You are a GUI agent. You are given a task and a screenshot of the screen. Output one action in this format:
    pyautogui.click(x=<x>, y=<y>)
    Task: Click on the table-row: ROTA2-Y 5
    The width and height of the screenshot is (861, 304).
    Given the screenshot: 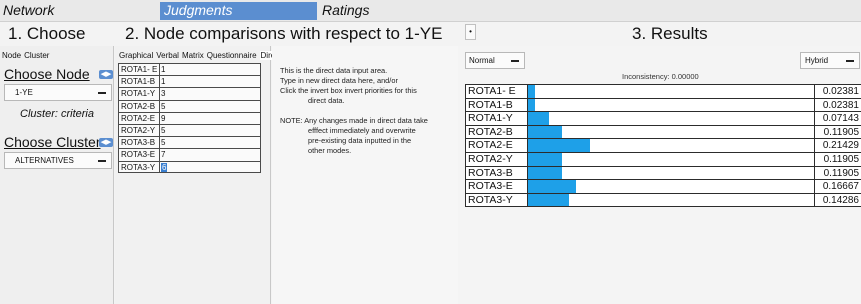 What is the action you would take?
    pyautogui.click(x=189, y=130)
    